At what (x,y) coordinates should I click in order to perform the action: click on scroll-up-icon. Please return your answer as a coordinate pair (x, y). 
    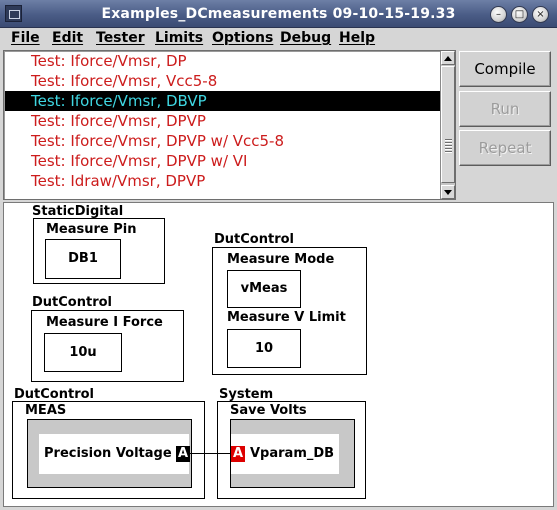
    Looking at the image, I should click on (448, 58).